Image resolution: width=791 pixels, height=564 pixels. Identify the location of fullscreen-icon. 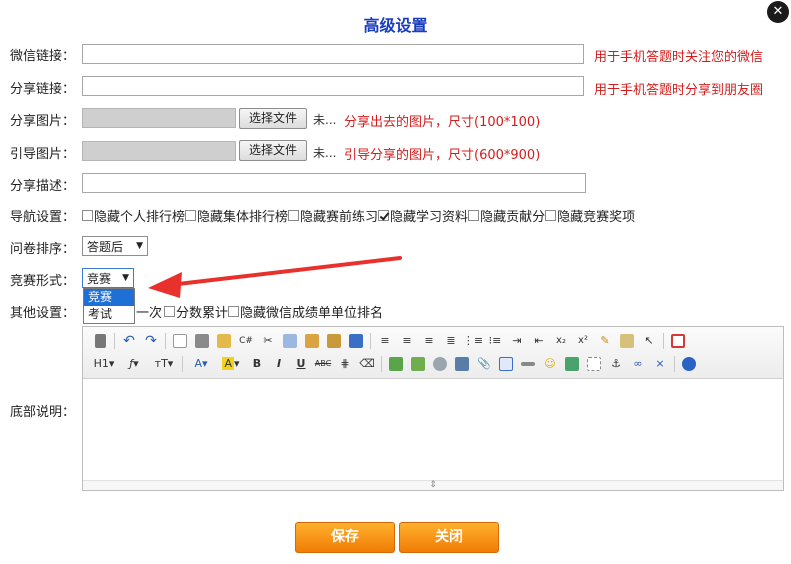
(678, 341).